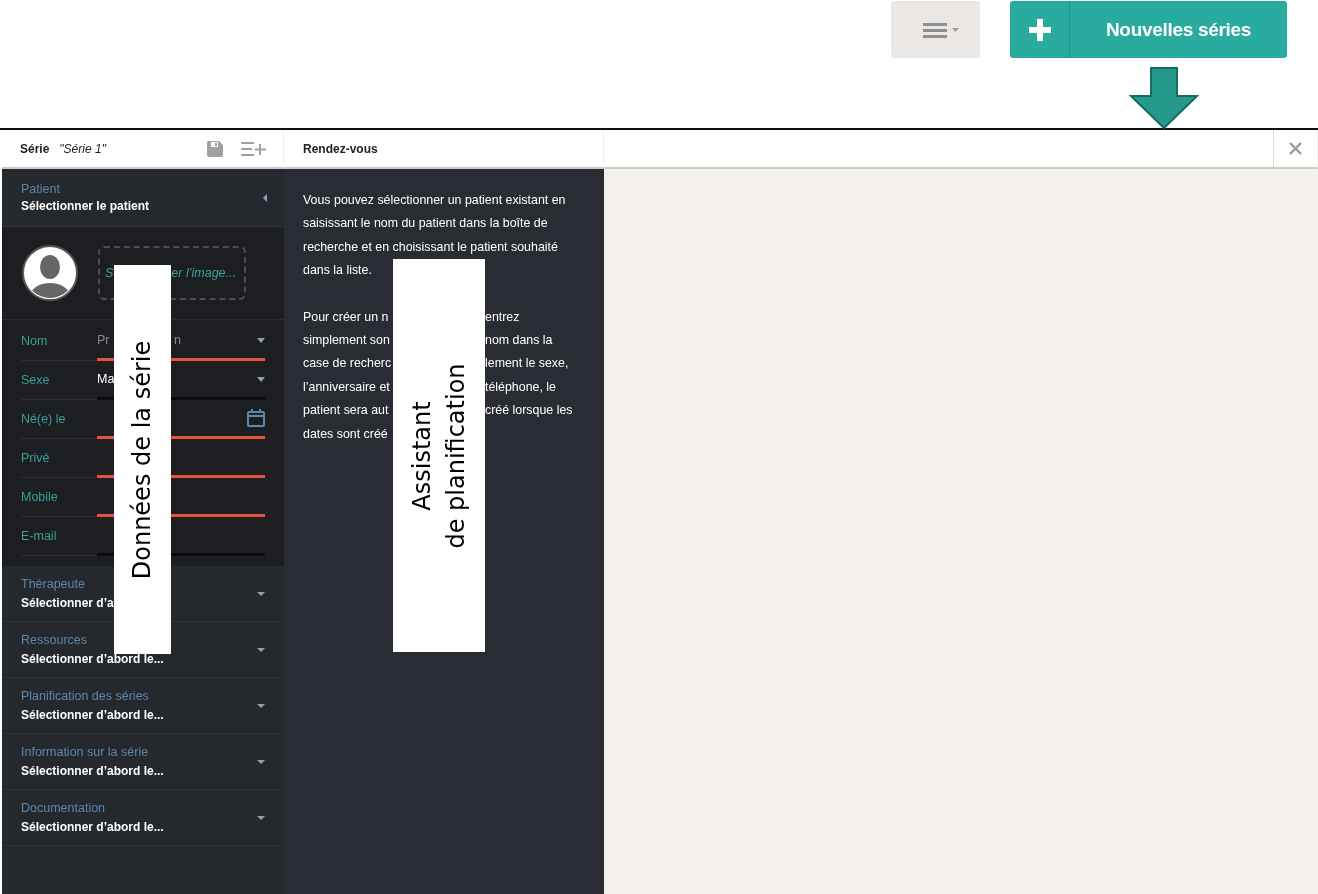 The height and width of the screenshot is (894, 1318). What do you see at coordinates (527, 364) in the screenshot?
I see `help-text: lement le sexe,` at bounding box center [527, 364].